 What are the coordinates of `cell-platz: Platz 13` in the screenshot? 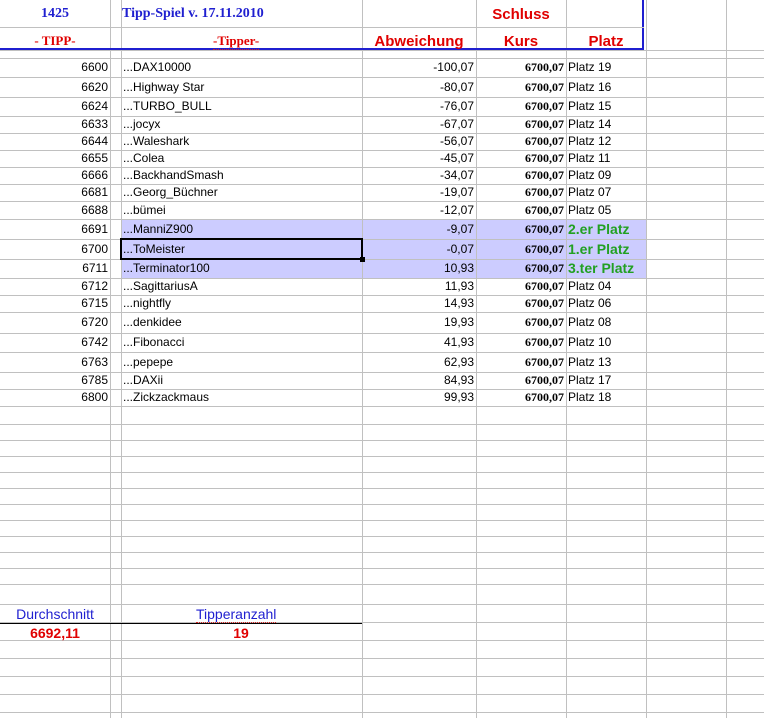 It's located at (608, 362).